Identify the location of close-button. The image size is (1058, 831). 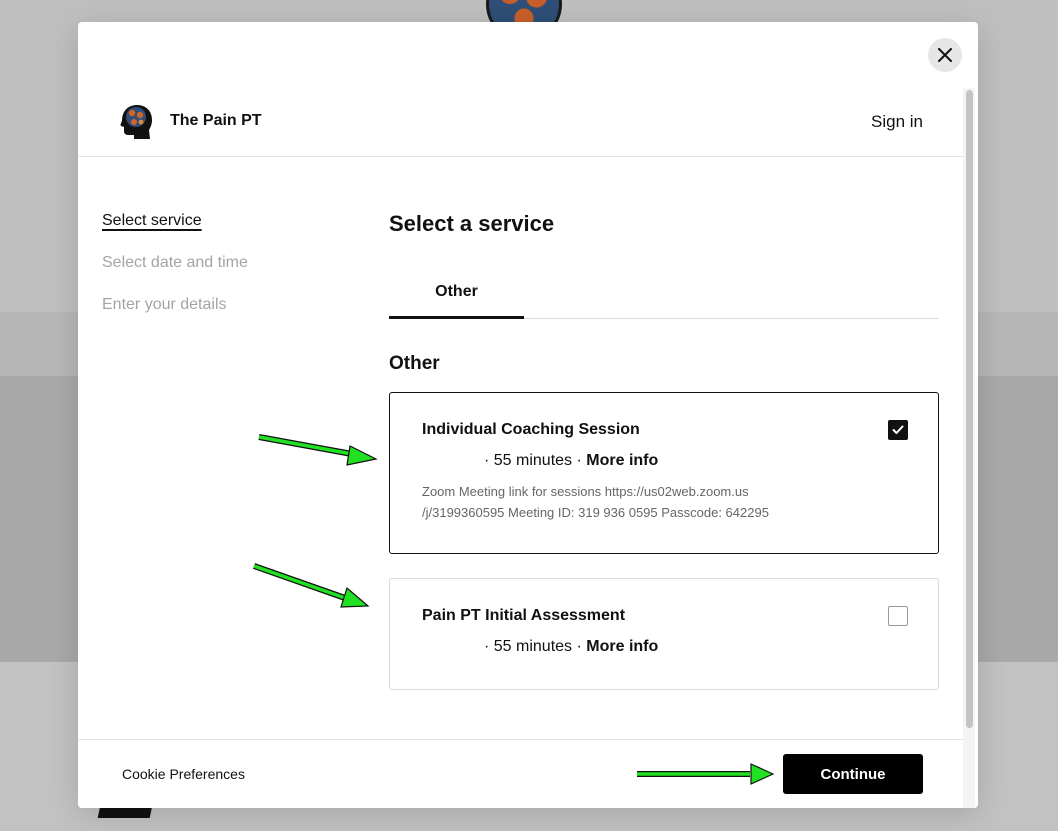
(945, 55).